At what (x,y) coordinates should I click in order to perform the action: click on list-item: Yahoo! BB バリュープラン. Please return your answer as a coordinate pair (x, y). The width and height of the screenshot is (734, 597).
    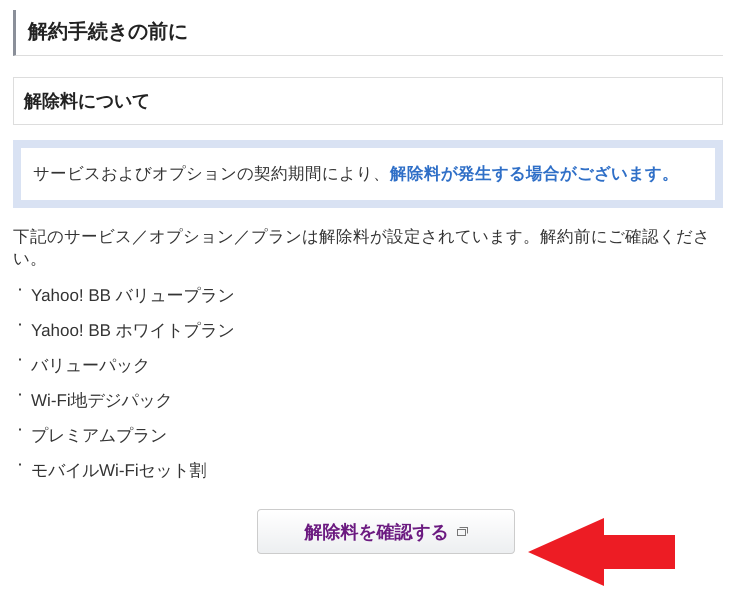
    Looking at the image, I should click on (133, 296).